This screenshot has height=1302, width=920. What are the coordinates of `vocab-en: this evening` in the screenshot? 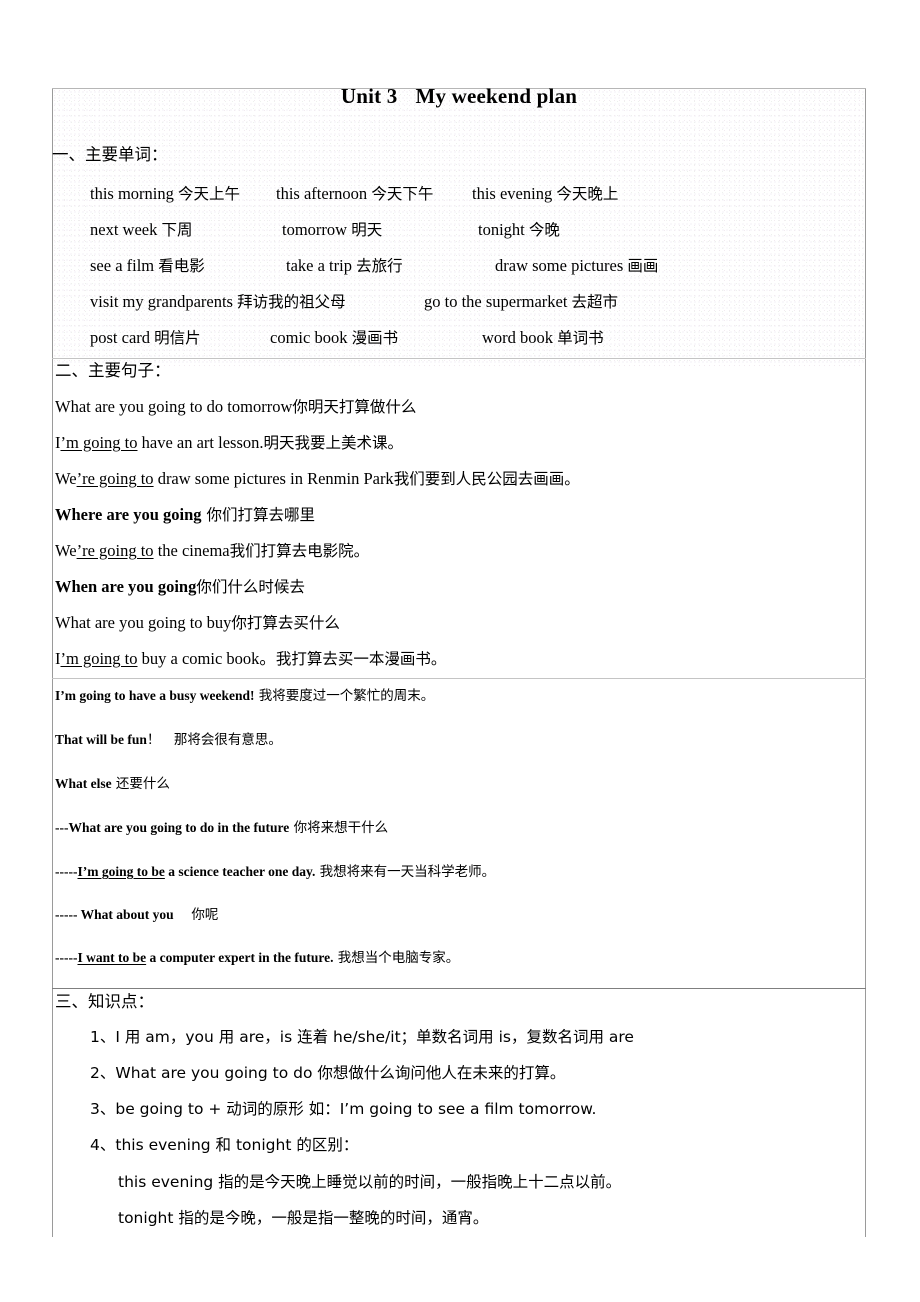 It's located at (514, 193).